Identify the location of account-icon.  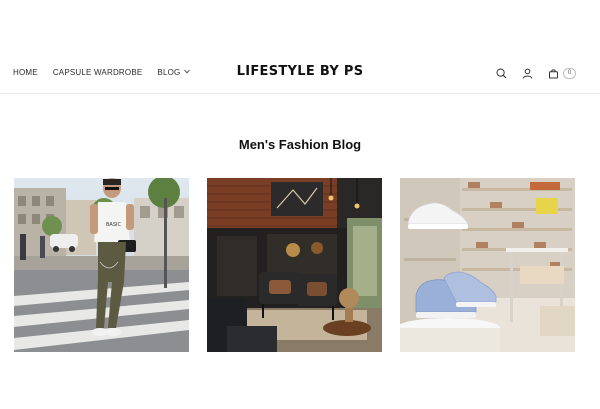
(527, 73).